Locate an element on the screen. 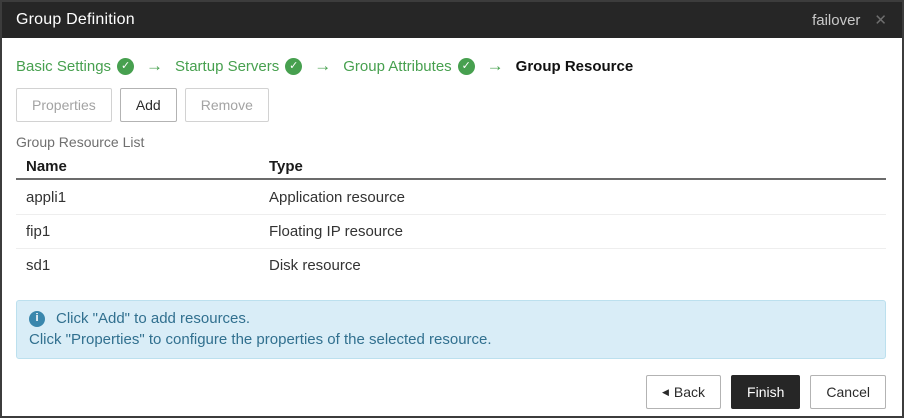 Image resolution: width=904 pixels, height=418 pixels. wizard-step-group-resource: Group Resource is located at coordinates (575, 66).